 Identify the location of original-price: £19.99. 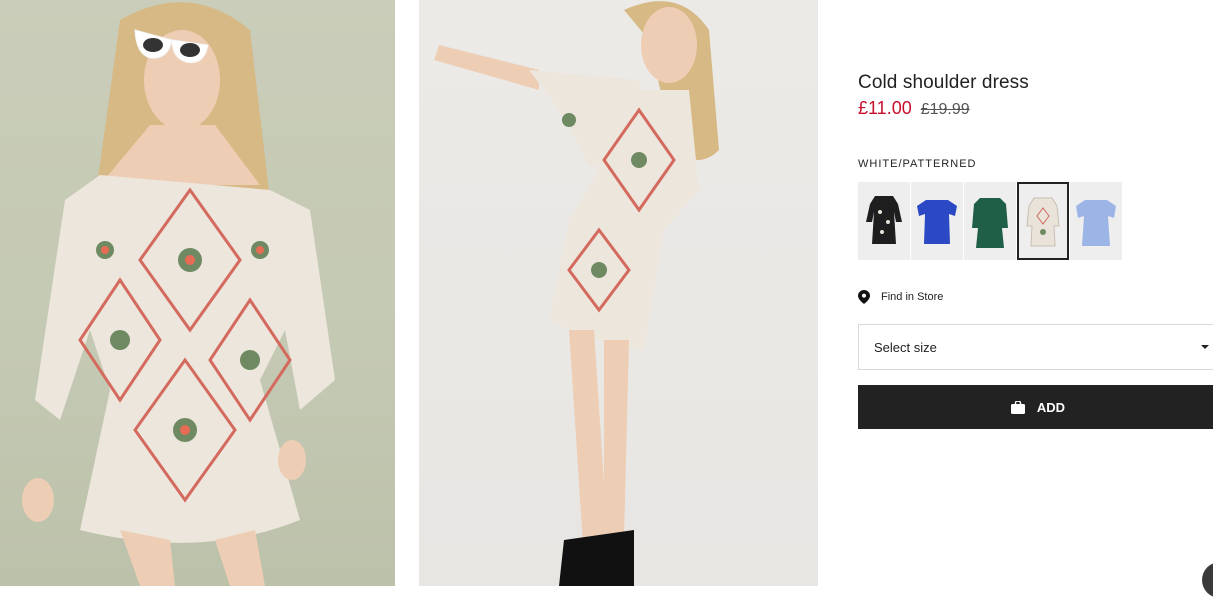
(945, 109).